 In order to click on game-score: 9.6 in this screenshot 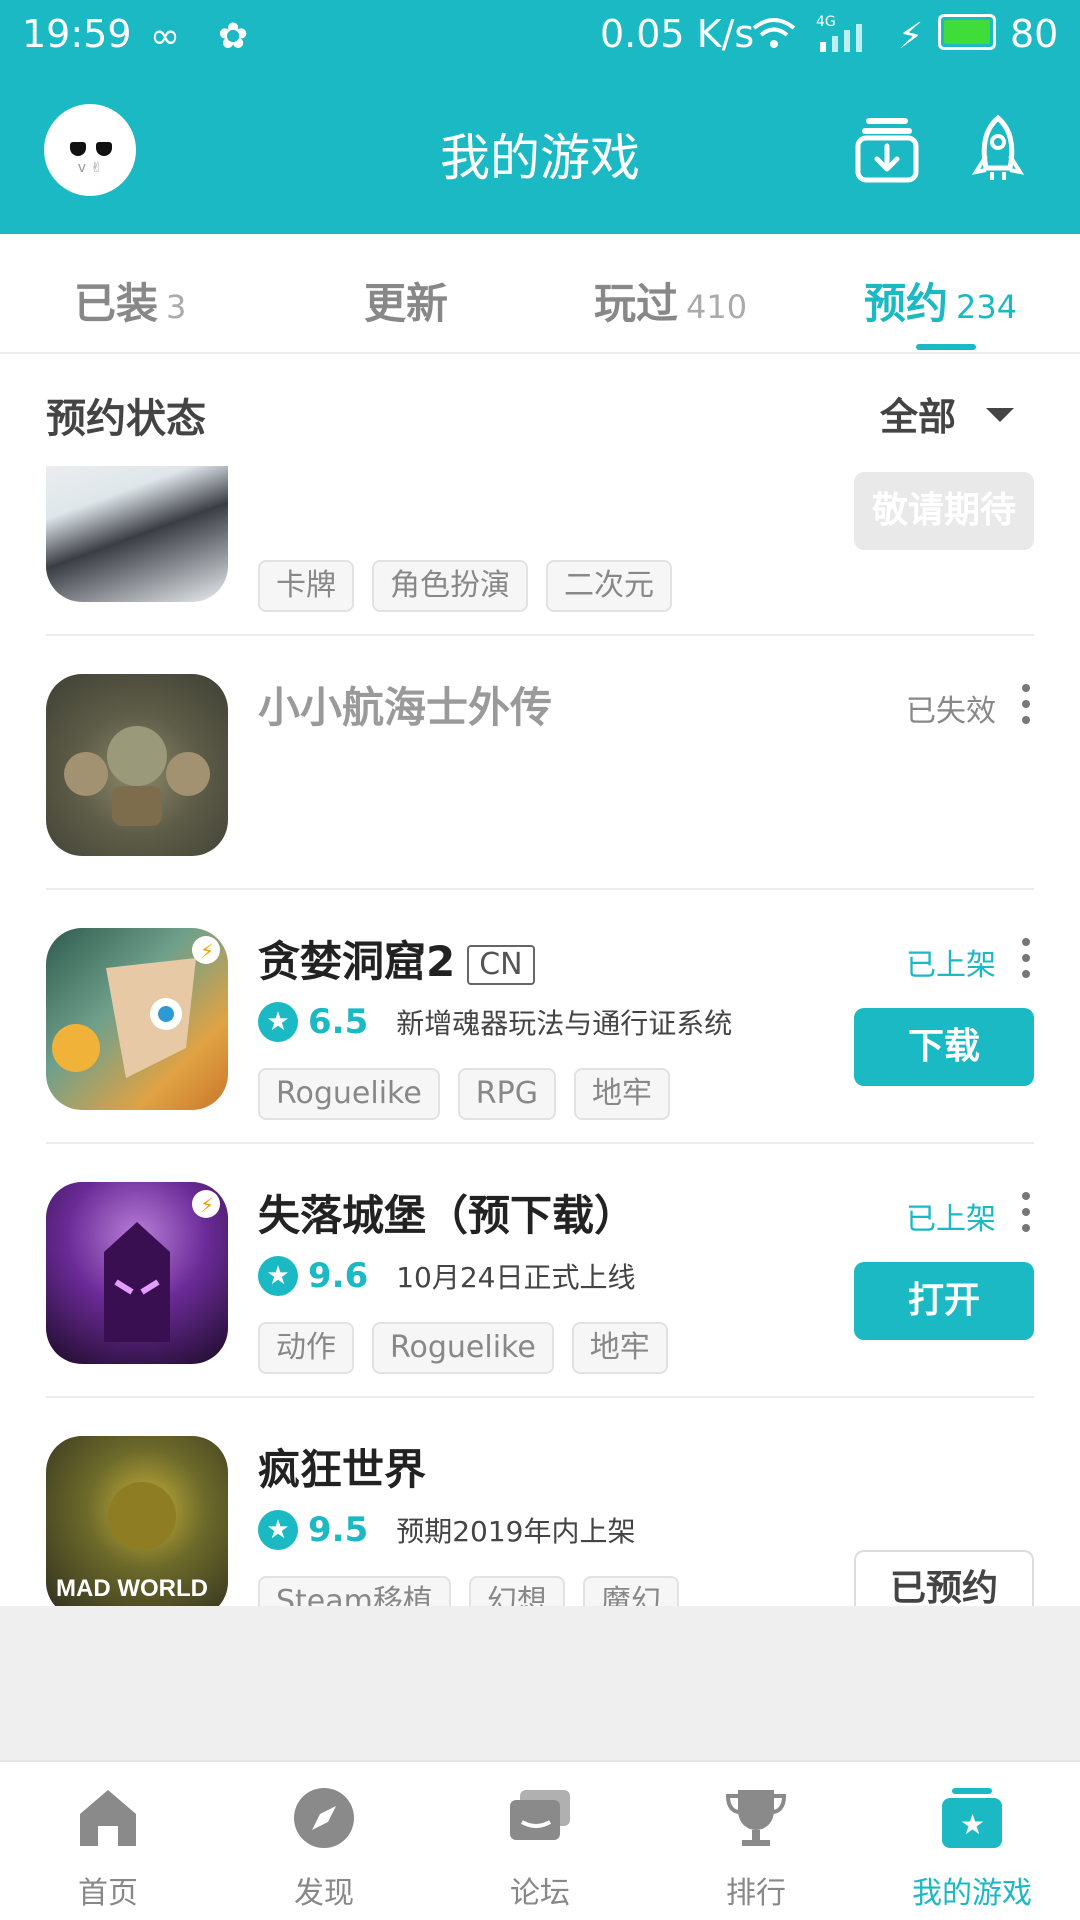, I will do `click(338, 1276)`.